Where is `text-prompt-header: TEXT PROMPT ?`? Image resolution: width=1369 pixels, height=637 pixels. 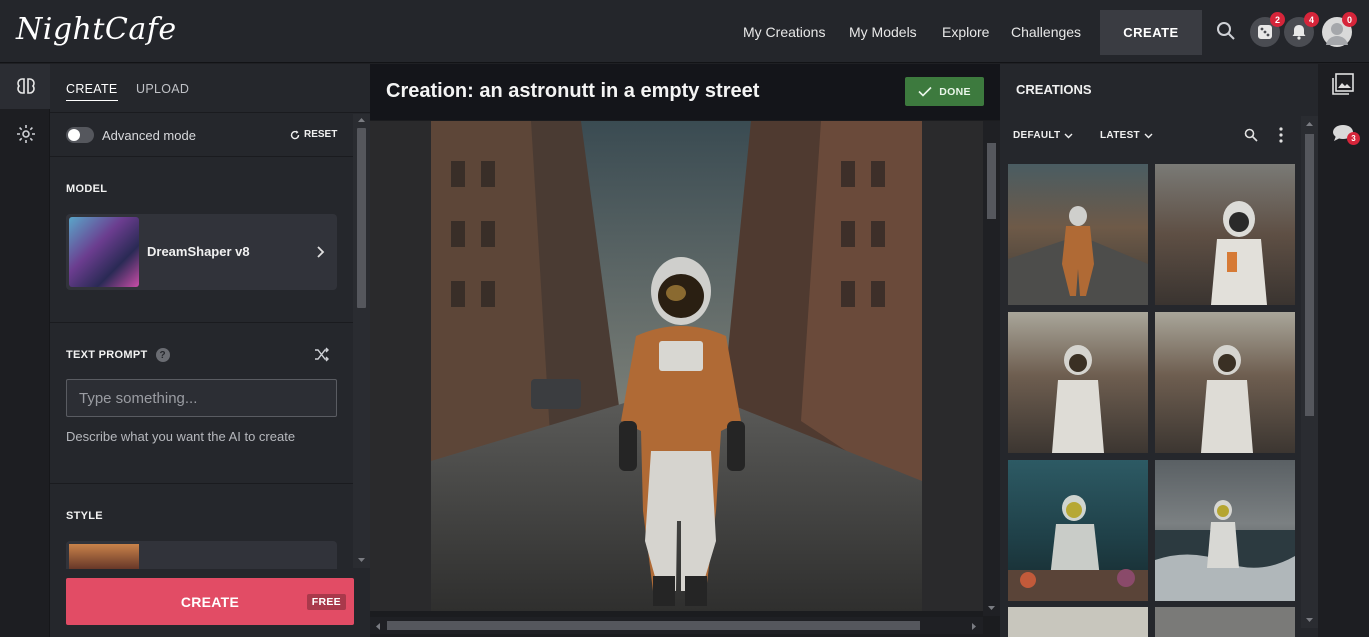
text-prompt-header: TEXT PROMPT ? is located at coordinates (118, 355).